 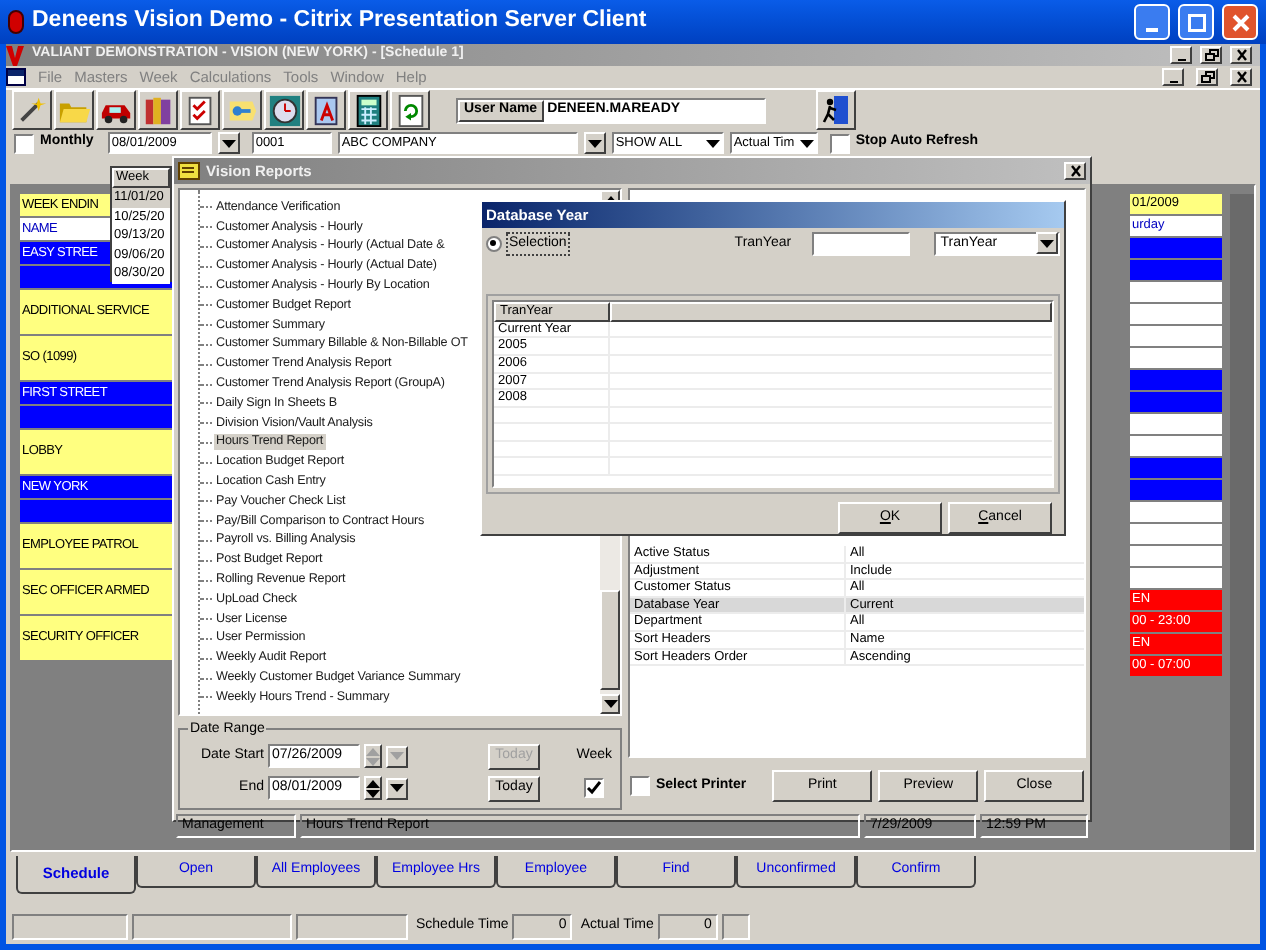 I want to click on document-icon, so click(x=326, y=110).